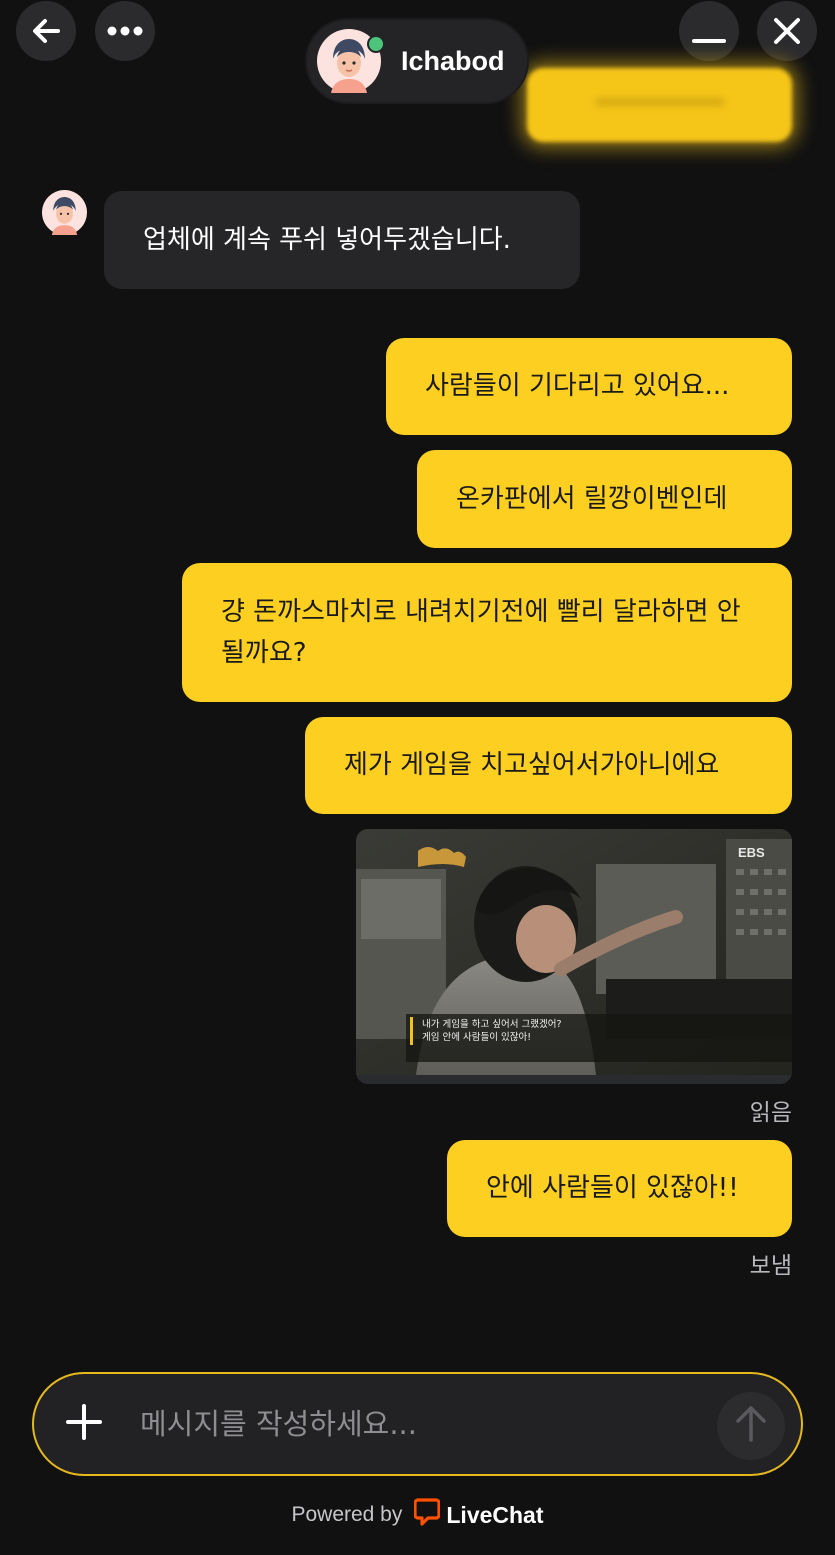 The height and width of the screenshot is (1555, 835). I want to click on blurred-notification, so click(659, 105).